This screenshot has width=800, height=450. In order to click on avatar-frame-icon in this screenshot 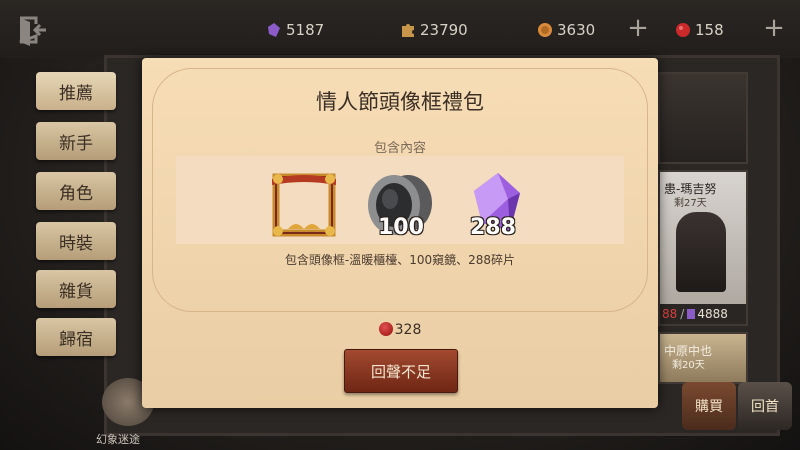, I will do `click(304, 205)`.